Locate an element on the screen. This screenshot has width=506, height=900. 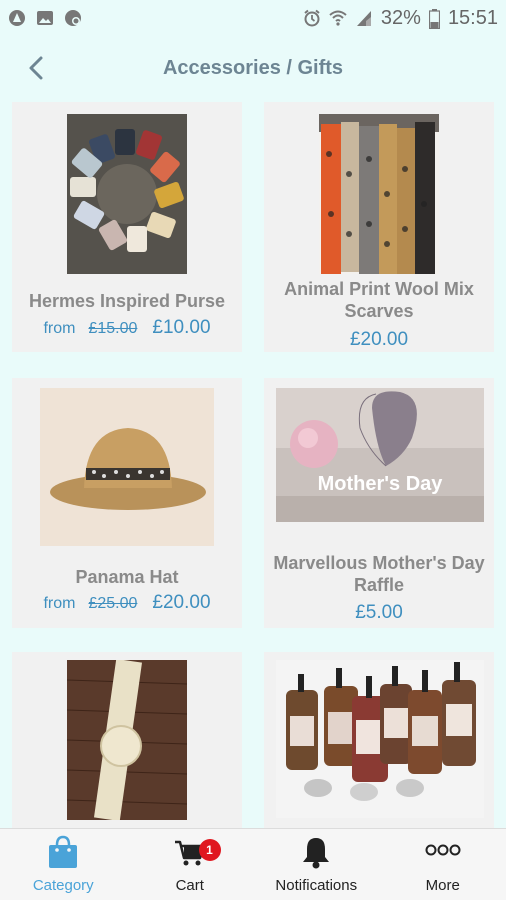
product-name: Hermes Inspired Purse is located at coordinates (127, 301).